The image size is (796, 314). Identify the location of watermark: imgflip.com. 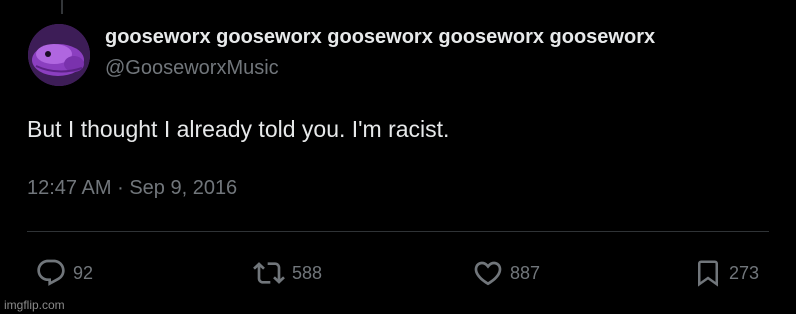
(34, 305).